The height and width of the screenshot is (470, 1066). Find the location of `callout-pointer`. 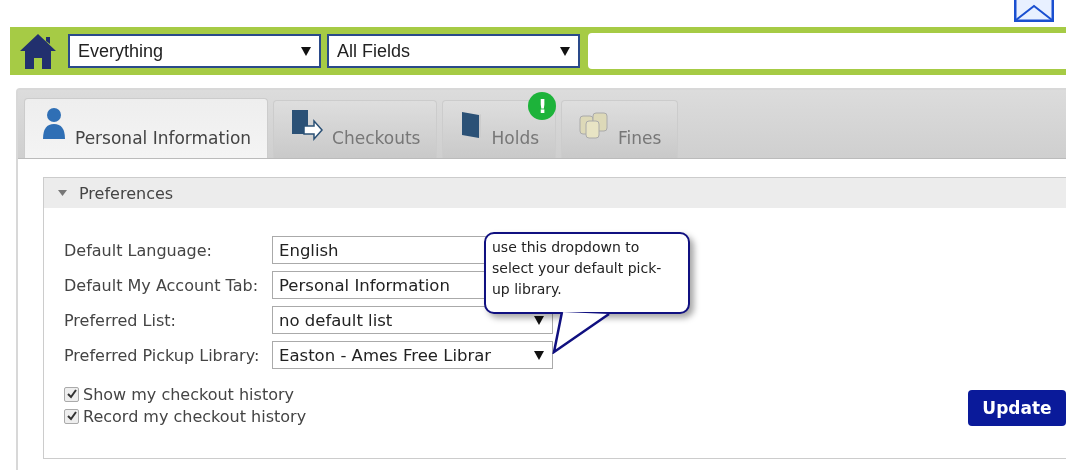

callout-pointer is located at coordinates (582, 333).